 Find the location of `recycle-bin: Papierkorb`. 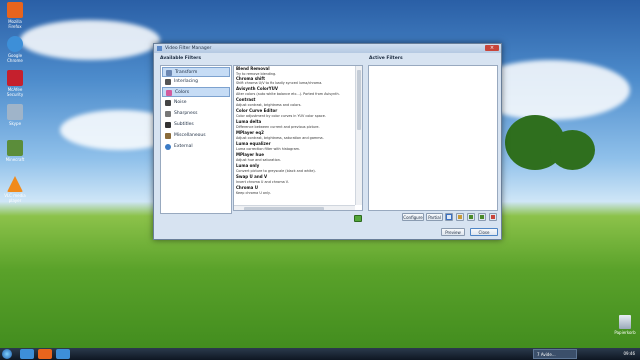

recycle-bin: Papierkorb is located at coordinates (625, 325).